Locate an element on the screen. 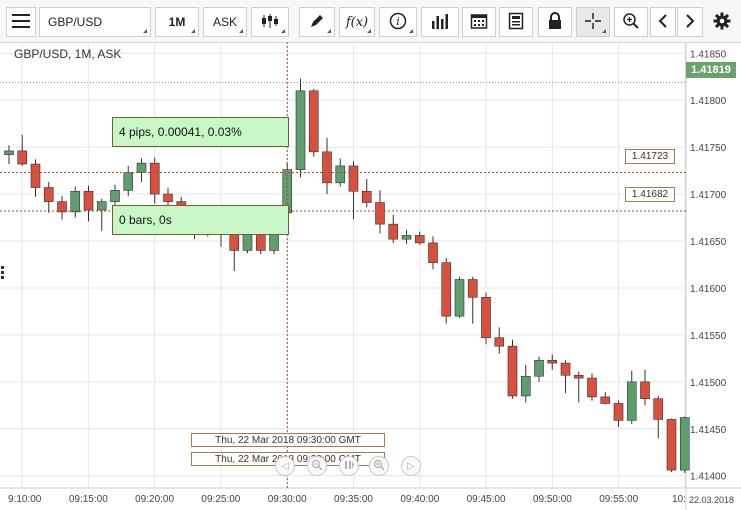  indicators-button: f(x) is located at coordinates (357, 22).